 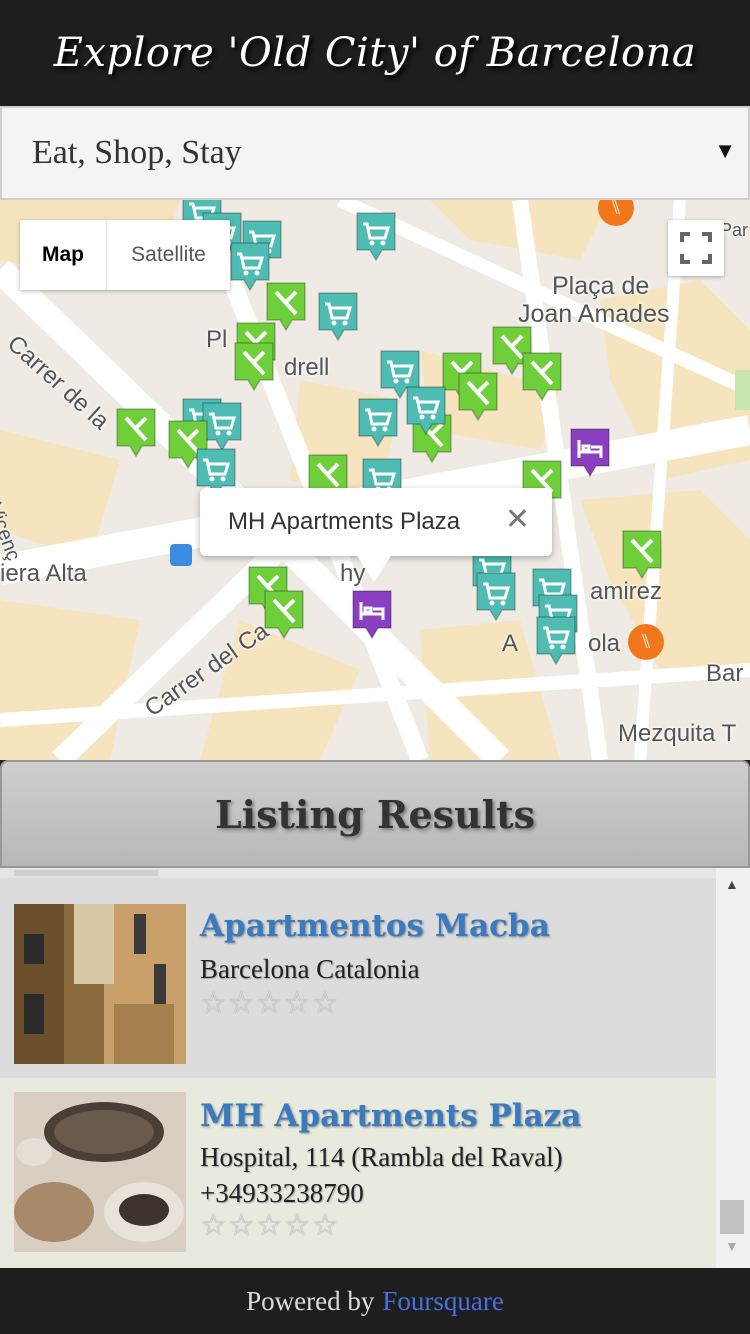 What do you see at coordinates (63, 255) in the screenshot?
I see `map-type-map-button: Map` at bounding box center [63, 255].